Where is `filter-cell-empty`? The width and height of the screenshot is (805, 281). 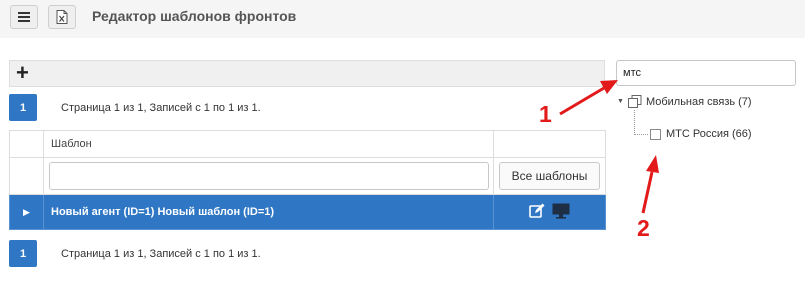 filter-cell-empty is located at coordinates (26, 176).